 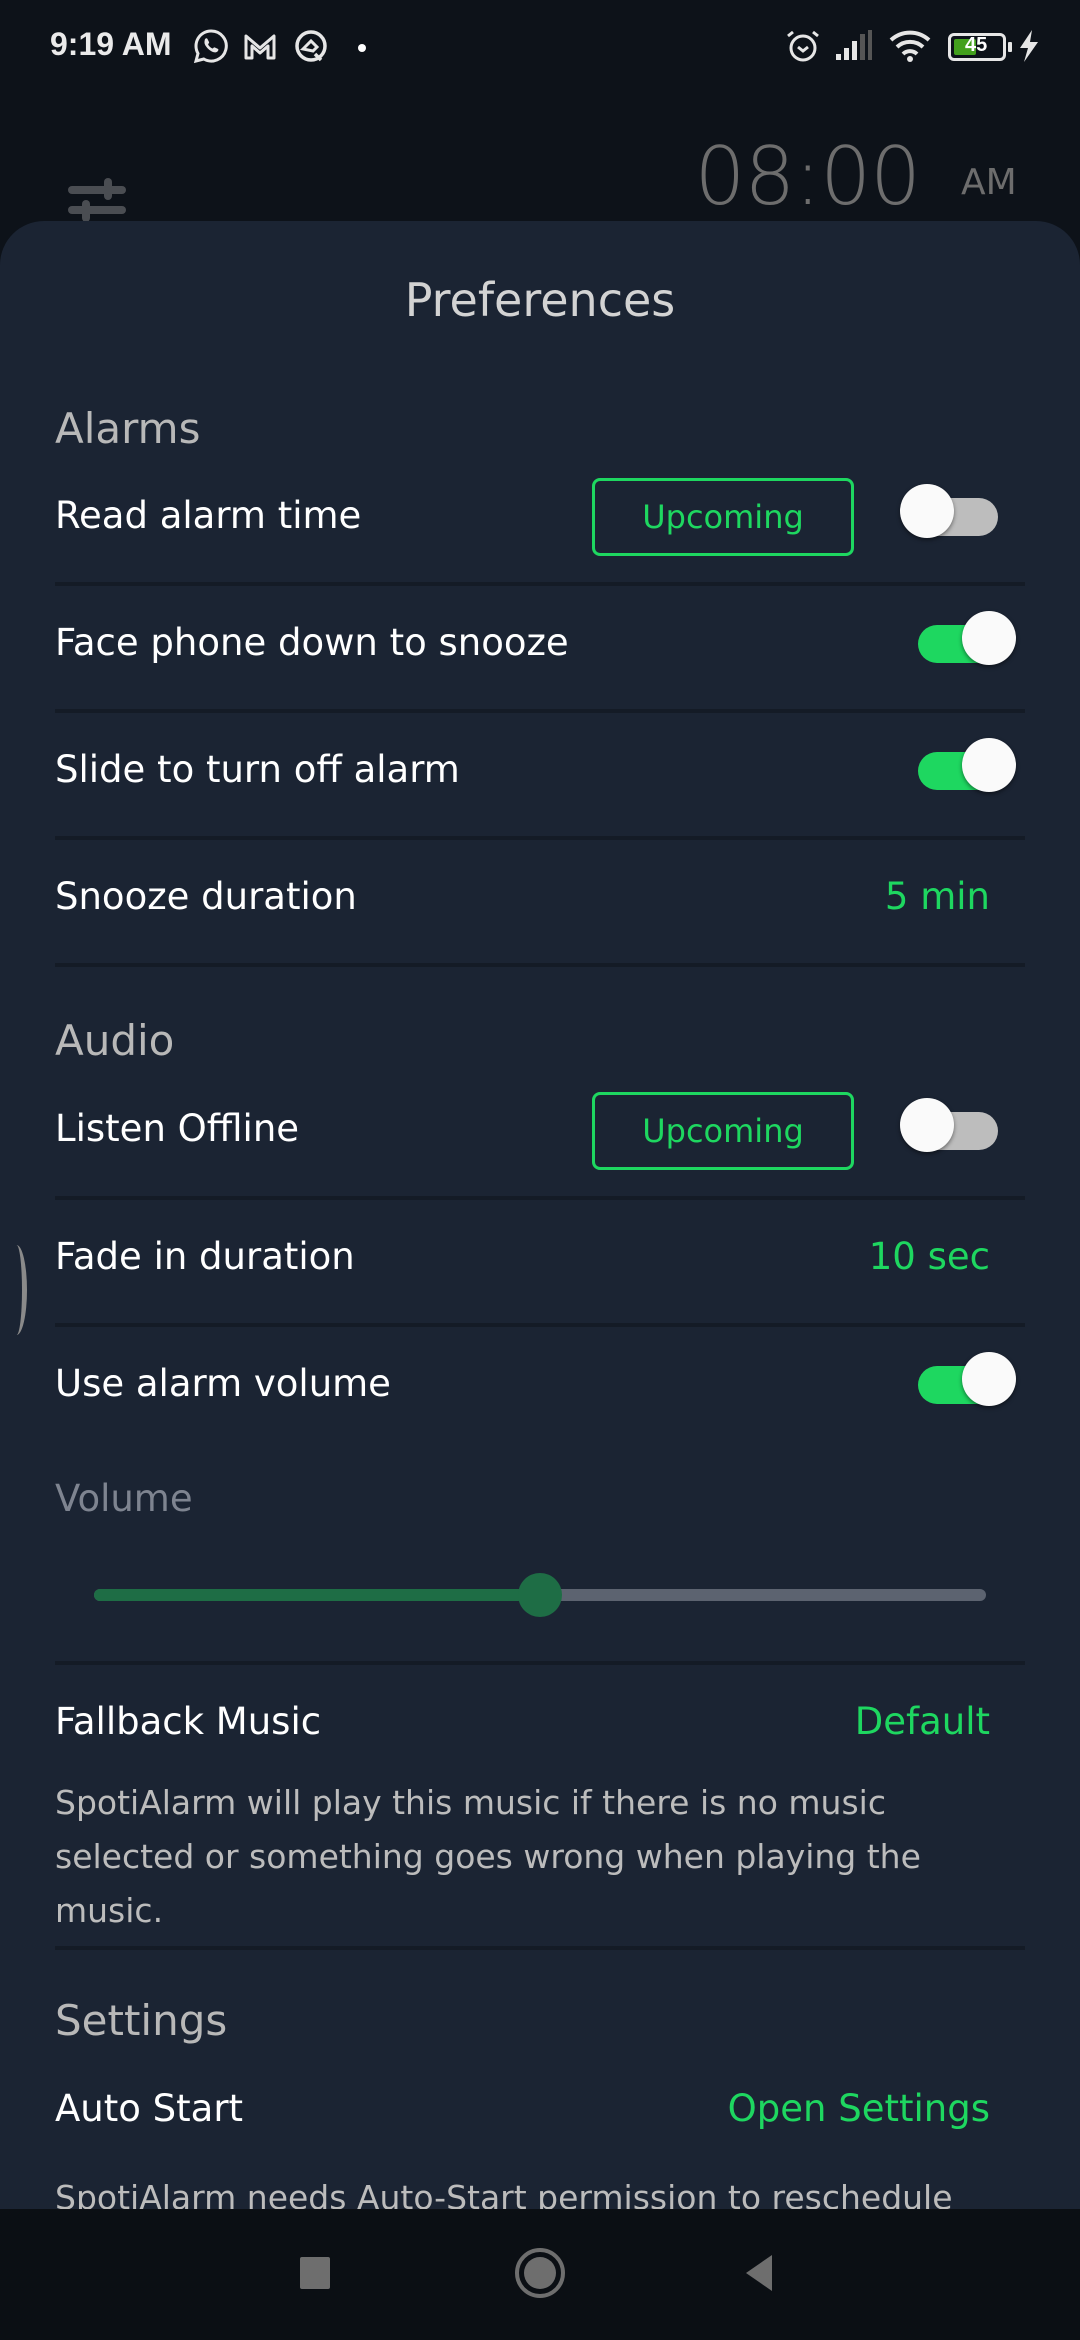 What do you see at coordinates (723, 517) in the screenshot?
I see `read-alarm-time-upcoming-badge: Upcoming` at bounding box center [723, 517].